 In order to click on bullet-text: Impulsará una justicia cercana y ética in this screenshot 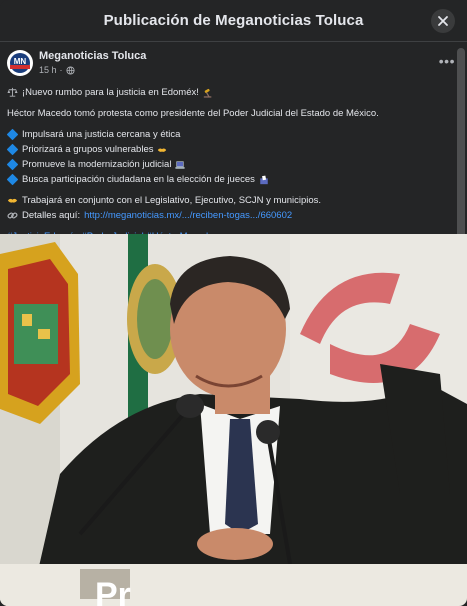, I will do `click(101, 134)`.